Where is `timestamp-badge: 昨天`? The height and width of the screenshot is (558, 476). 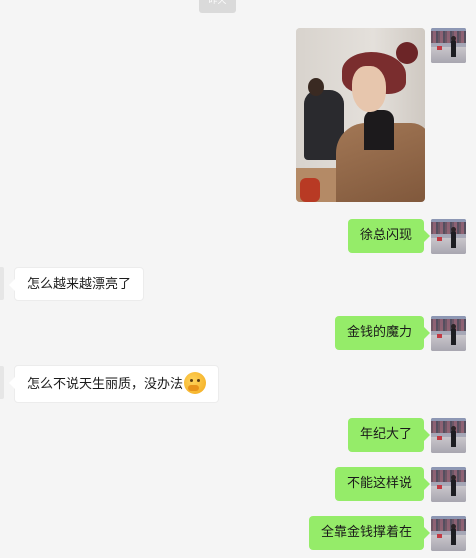 timestamp-badge: 昨天 is located at coordinates (217, 6).